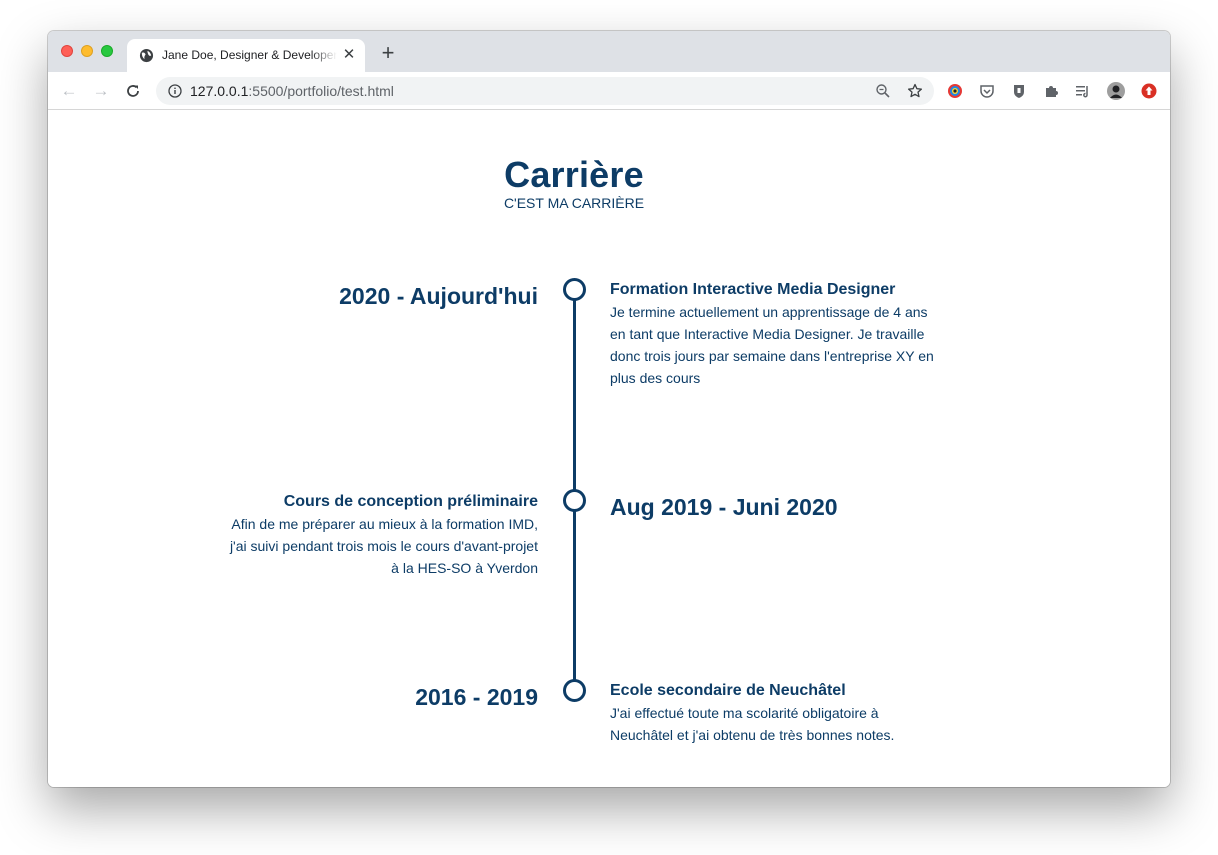 This screenshot has height=855, width=1218. What do you see at coordinates (915, 91) in the screenshot?
I see `bookmark-star-icon` at bounding box center [915, 91].